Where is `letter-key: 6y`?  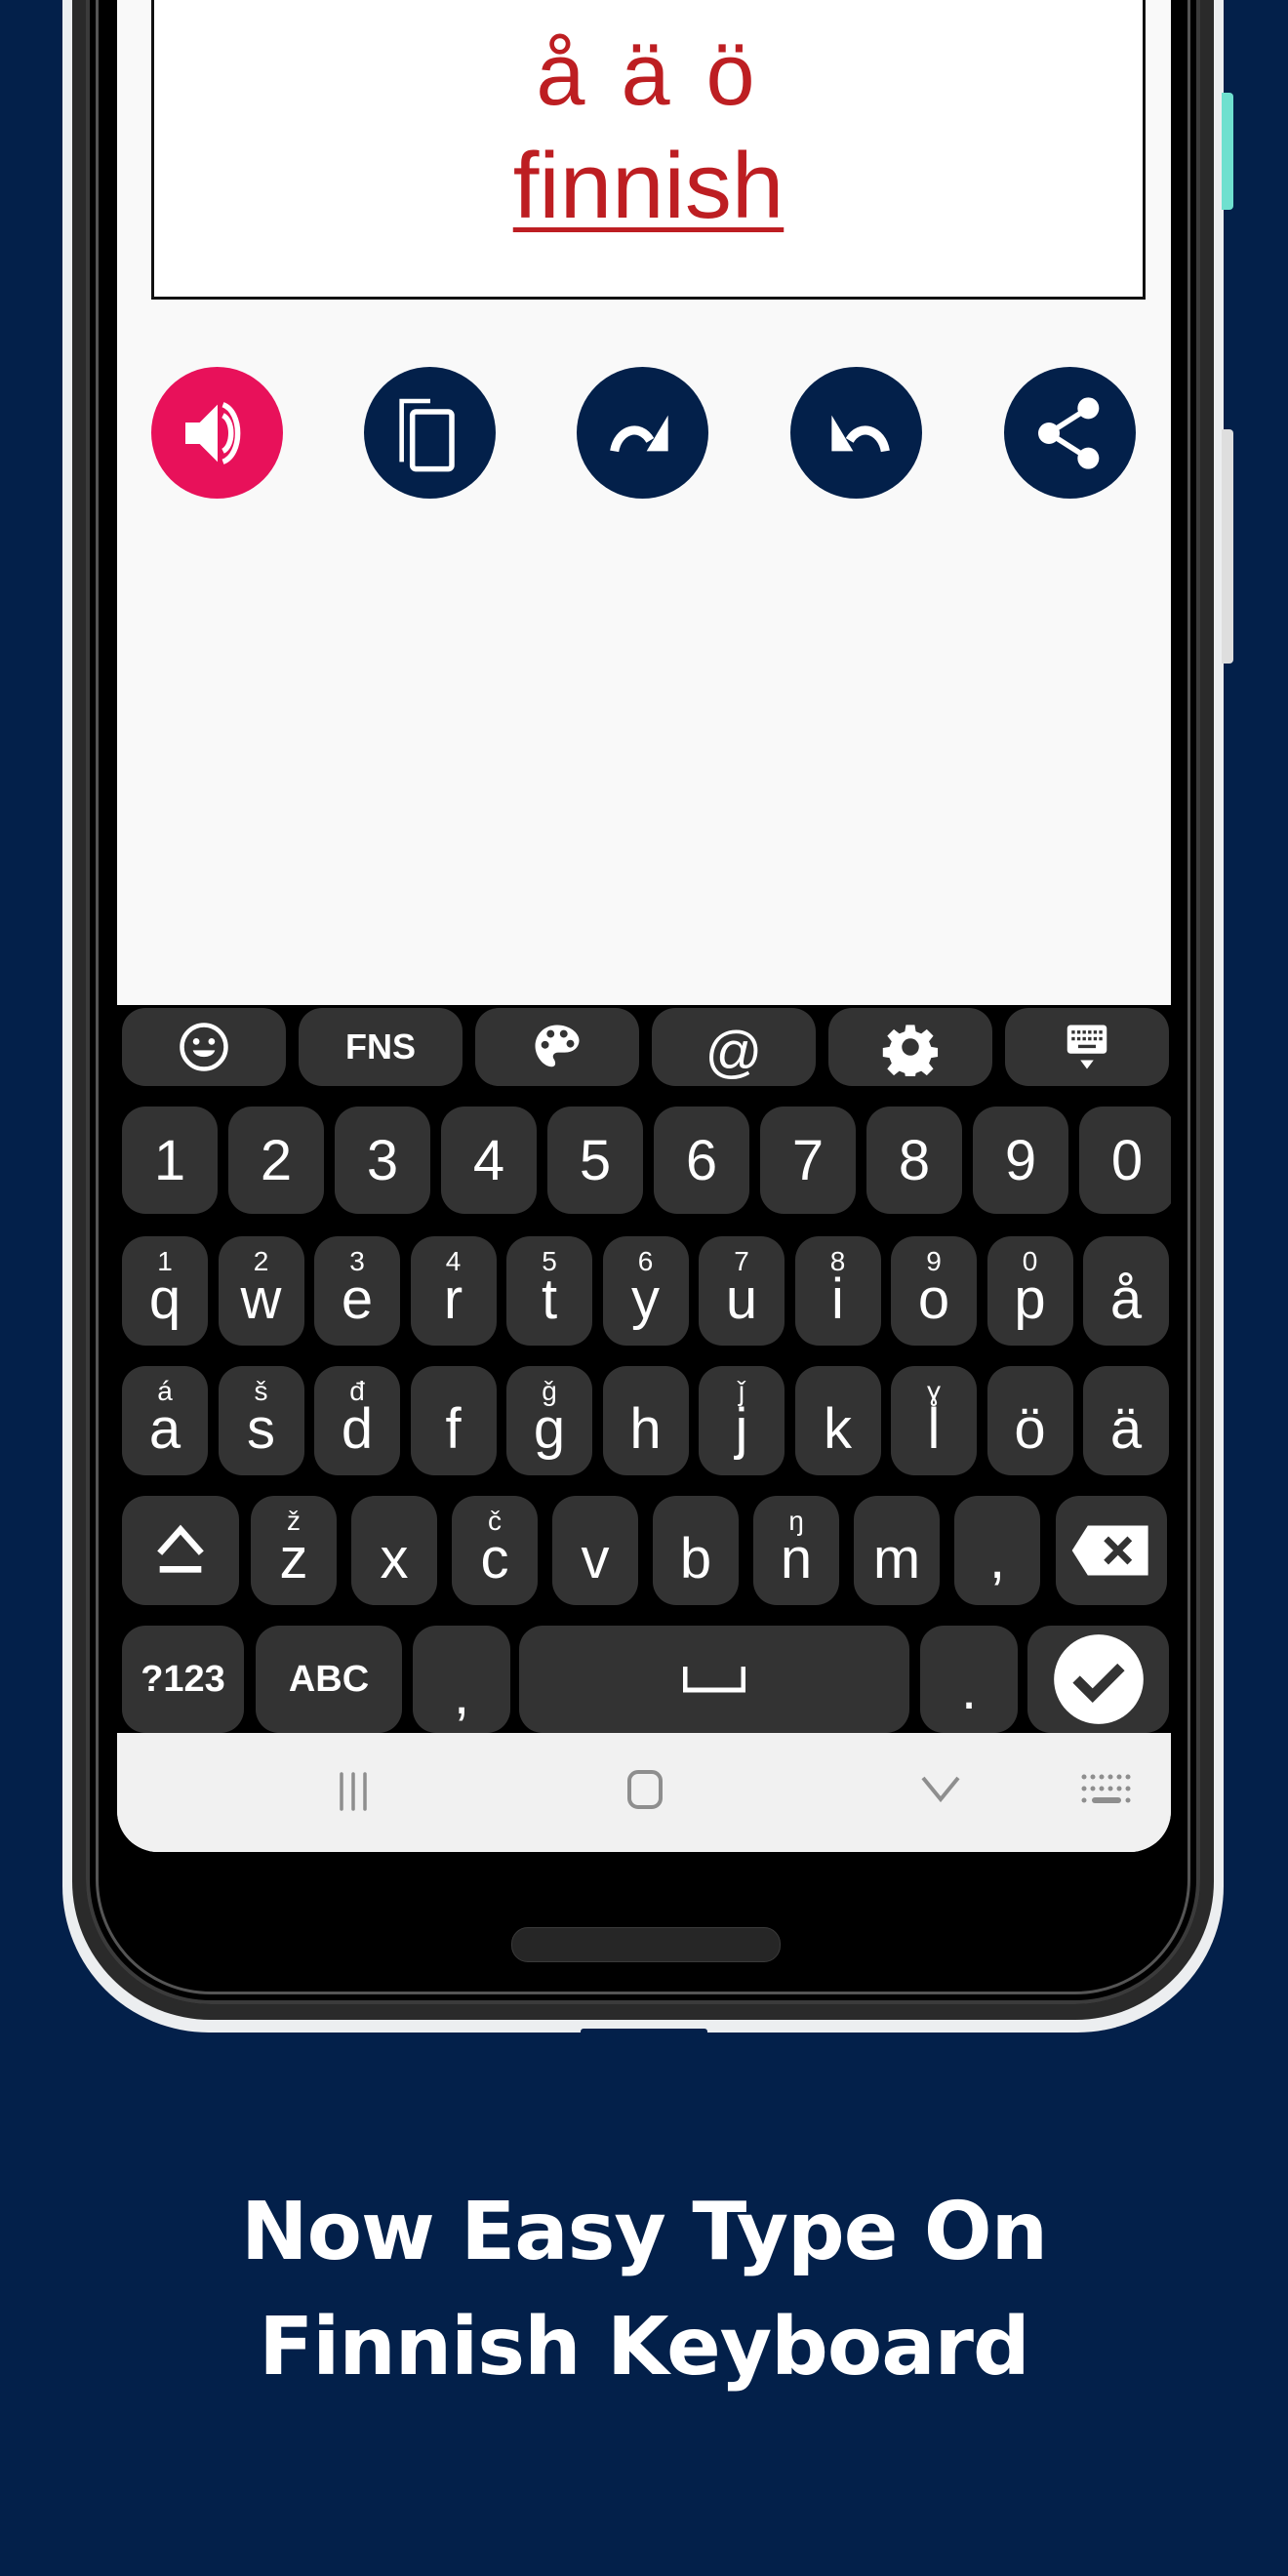 letter-key: 6y is located at coordinates (645, 1291).